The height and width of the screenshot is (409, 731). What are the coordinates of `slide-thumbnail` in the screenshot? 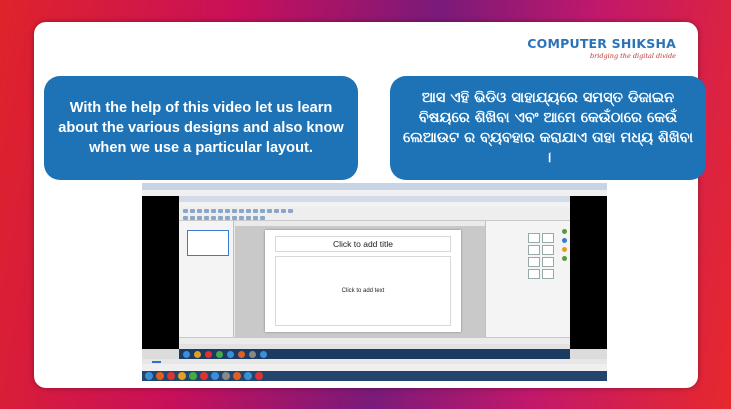 It's located at (208, 243).